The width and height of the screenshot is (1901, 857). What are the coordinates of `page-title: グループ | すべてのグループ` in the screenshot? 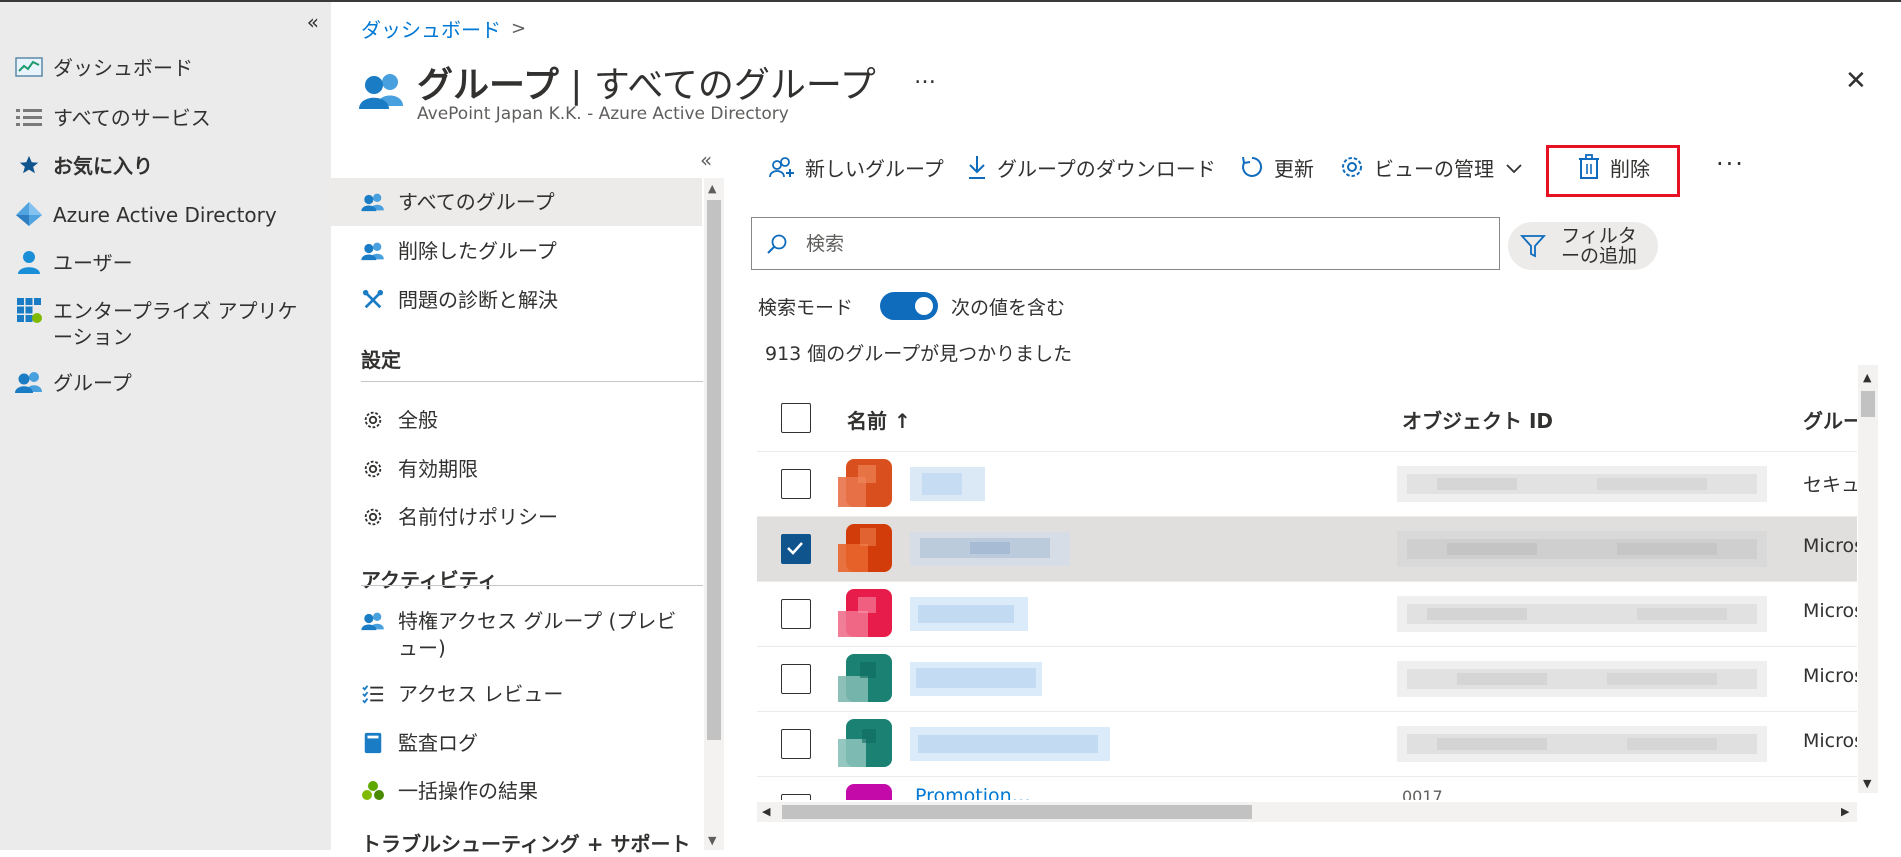 It's located at (646, 82).